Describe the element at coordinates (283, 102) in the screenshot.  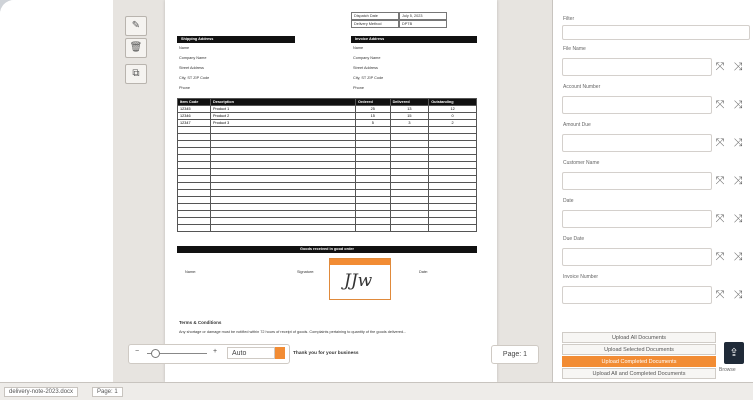
I see `column-header: Description` at that location.